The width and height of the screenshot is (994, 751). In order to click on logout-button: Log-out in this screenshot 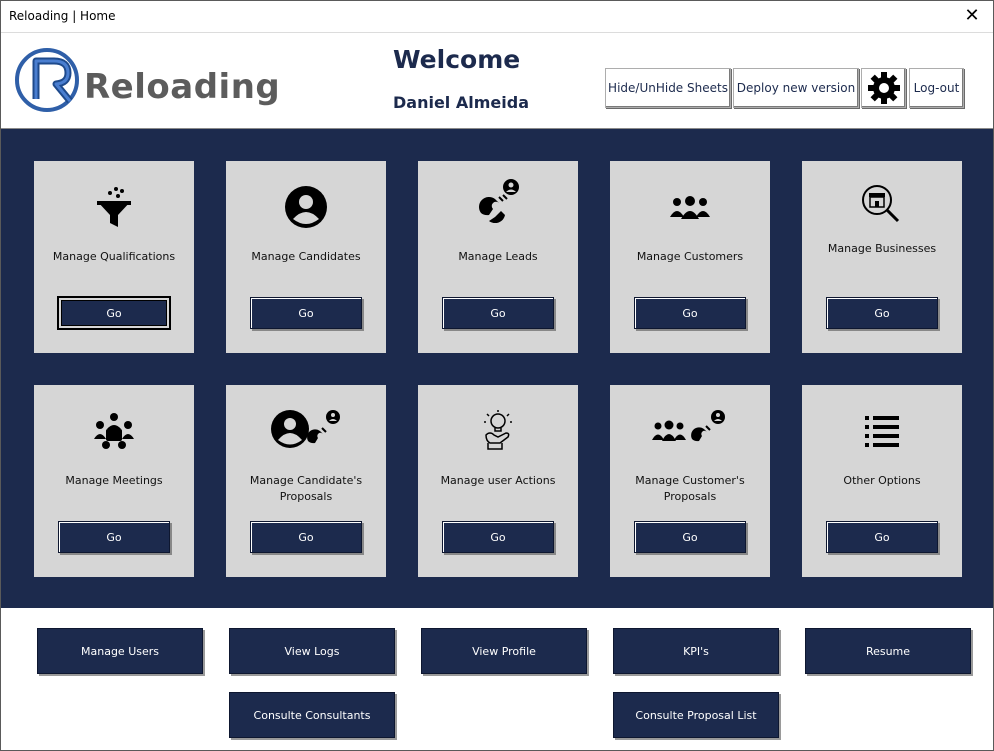, I will do `click(936, 88)`.